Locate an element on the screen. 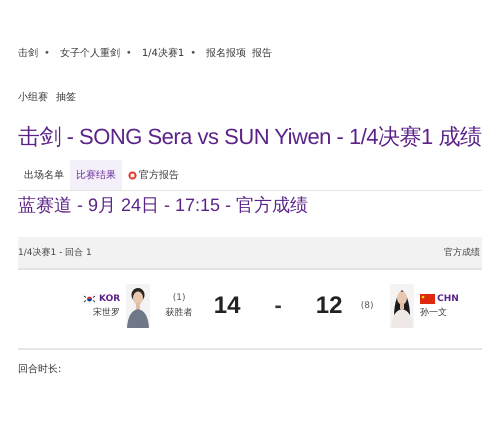 Image resolution: width=500 pixels, height=440 pixels. winner-label: 获胜者 is located at coordinates (179, 312).